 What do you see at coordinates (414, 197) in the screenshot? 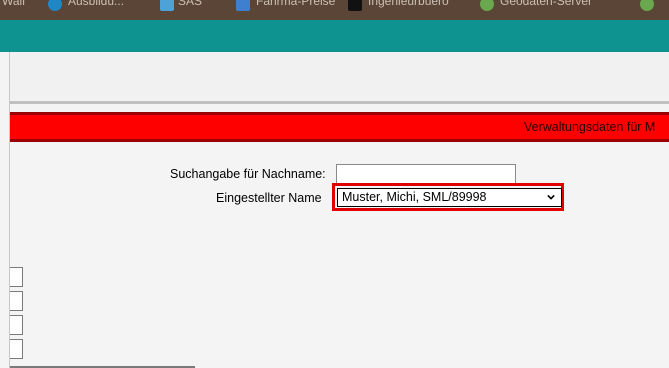
I see `name-select-value: Muster, Michi, SML/89998` at bounding box center [414, 197].